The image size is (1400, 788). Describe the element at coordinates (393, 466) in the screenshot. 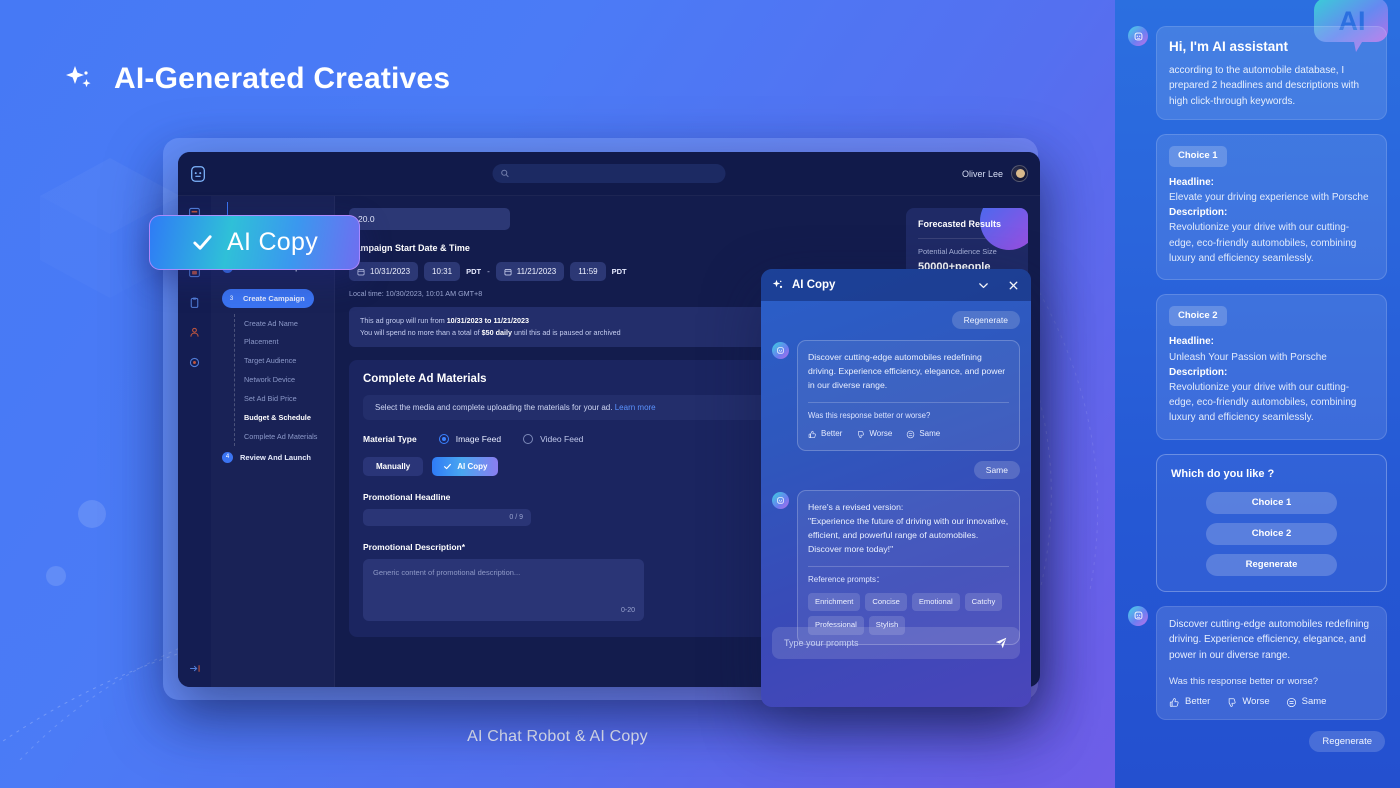

I see `manually-button: Manually` at that location.